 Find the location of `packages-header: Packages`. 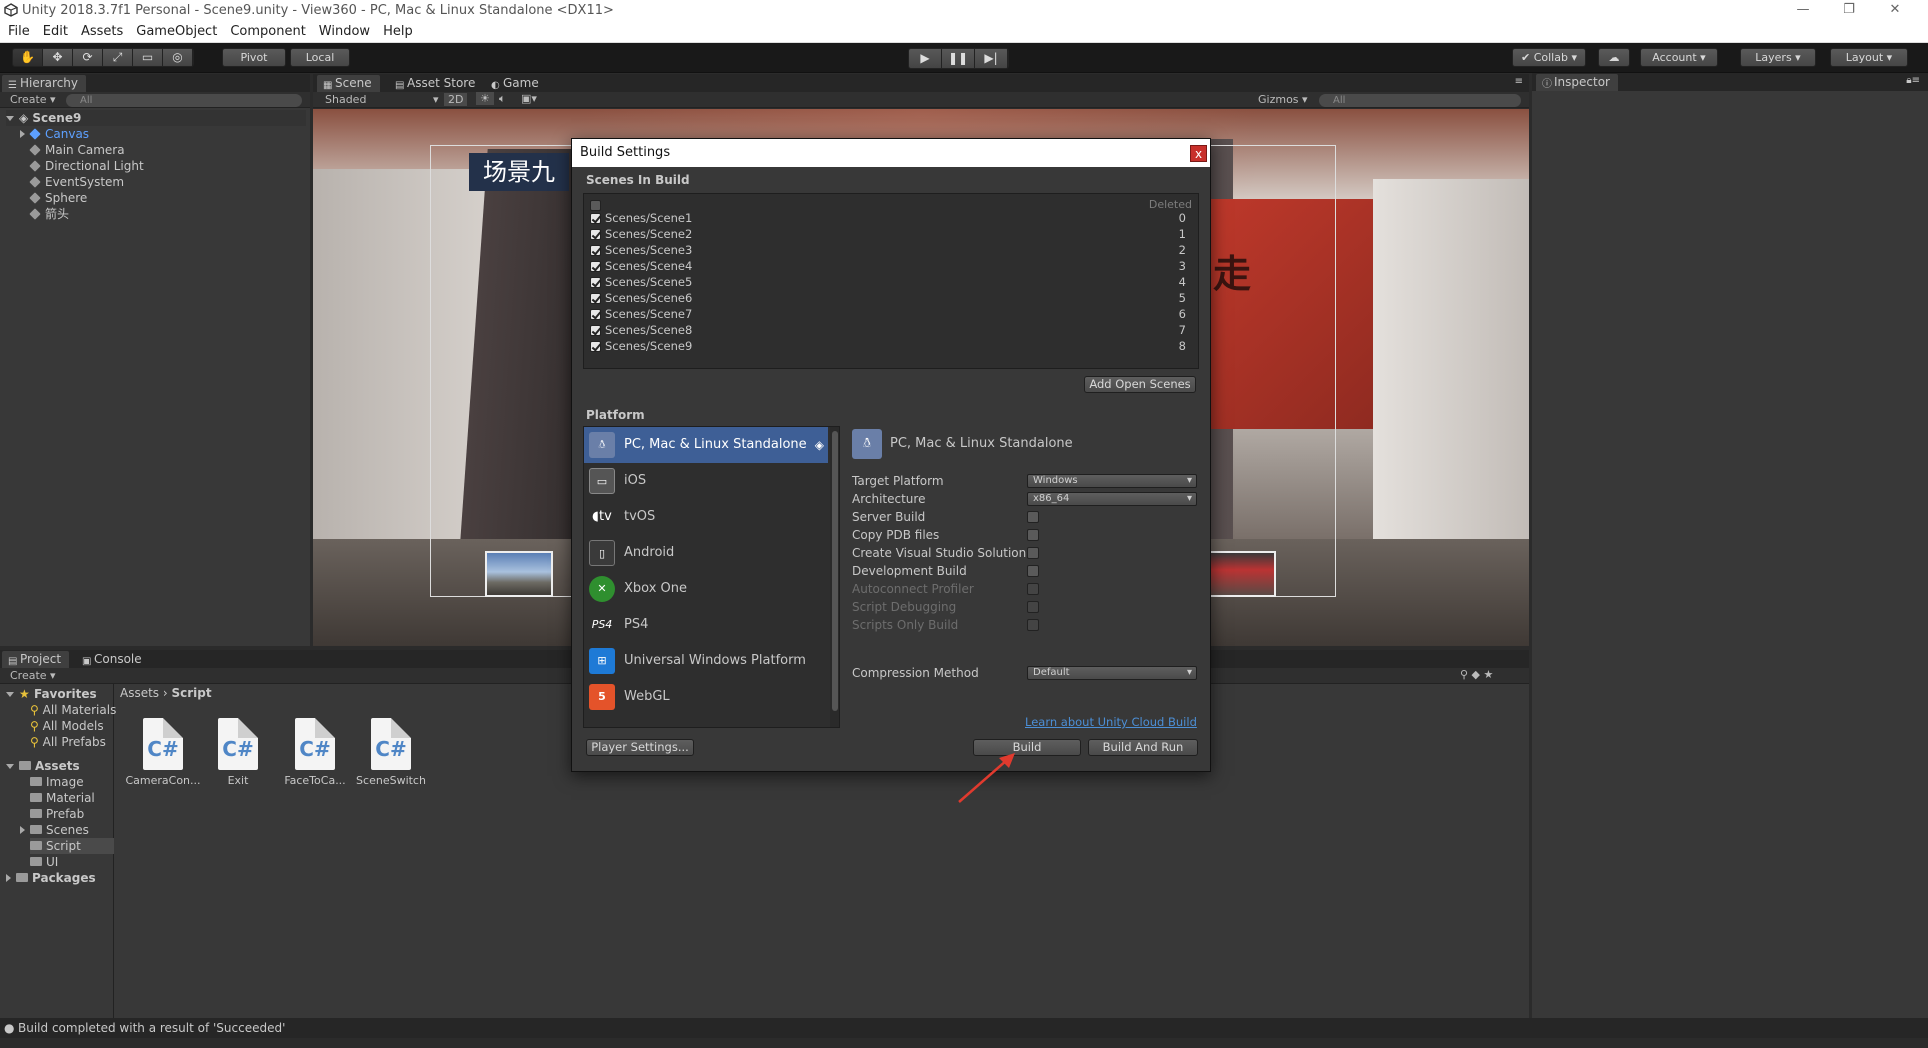

packages-header: Packages is located at coordinates (51, 878).